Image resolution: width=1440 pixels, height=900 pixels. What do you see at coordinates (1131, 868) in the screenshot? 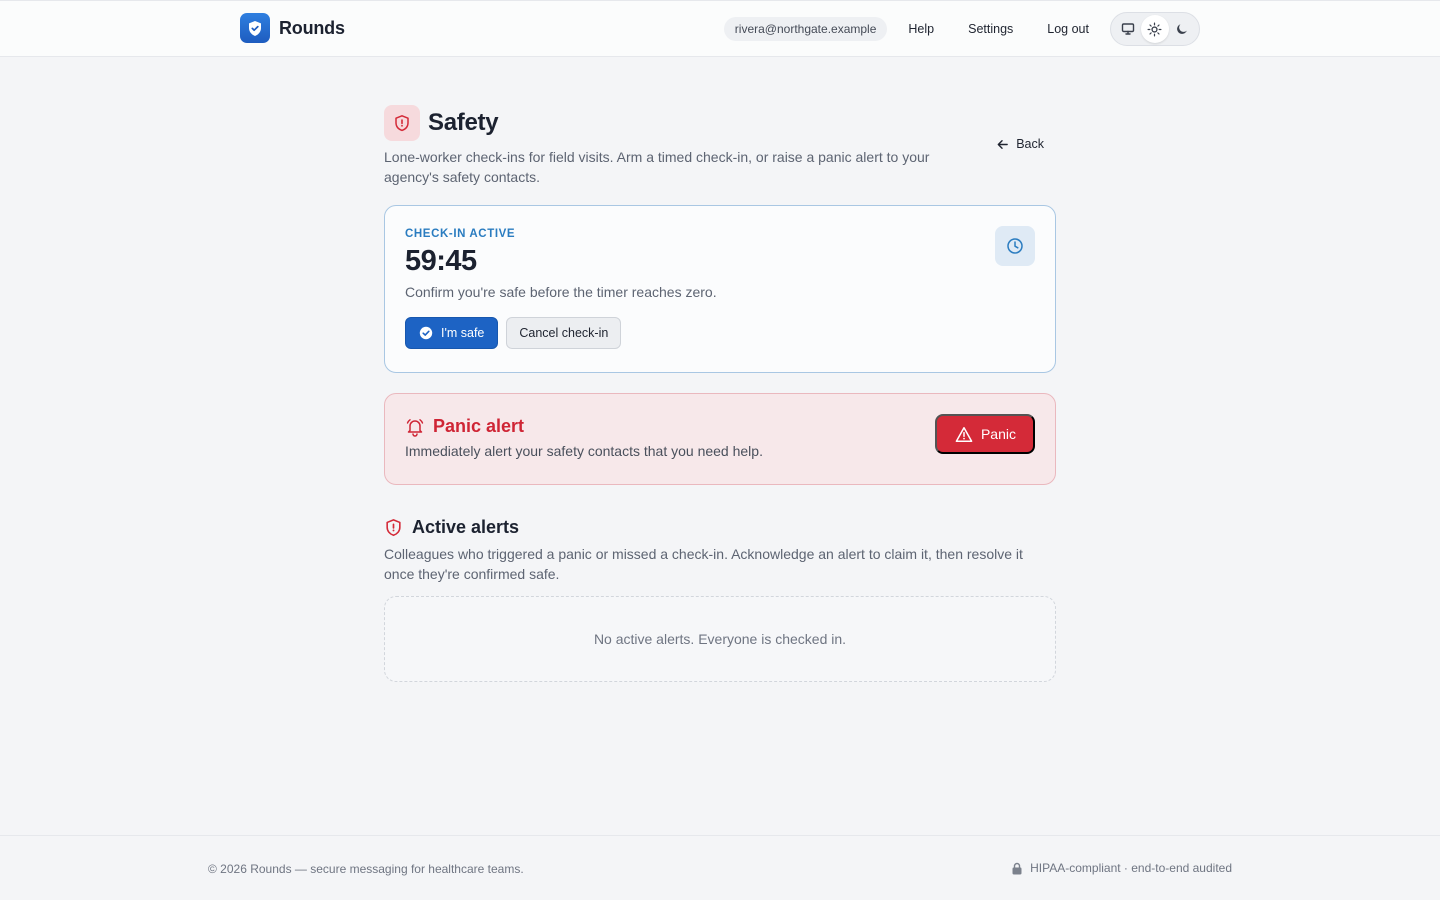
I see `footer-compliance-text: HIPAA-compliant · end-to-end audited` at bounding box center [1131, 868].